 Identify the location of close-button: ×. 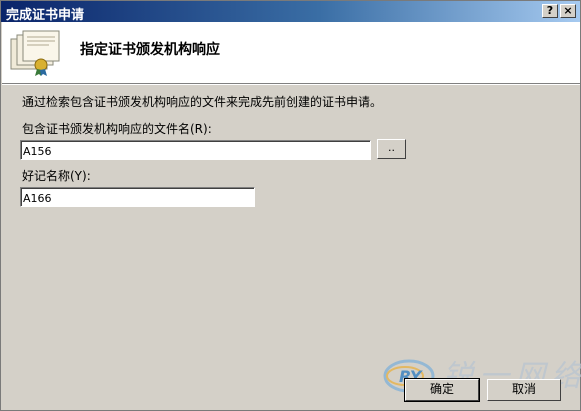
(568, 11).